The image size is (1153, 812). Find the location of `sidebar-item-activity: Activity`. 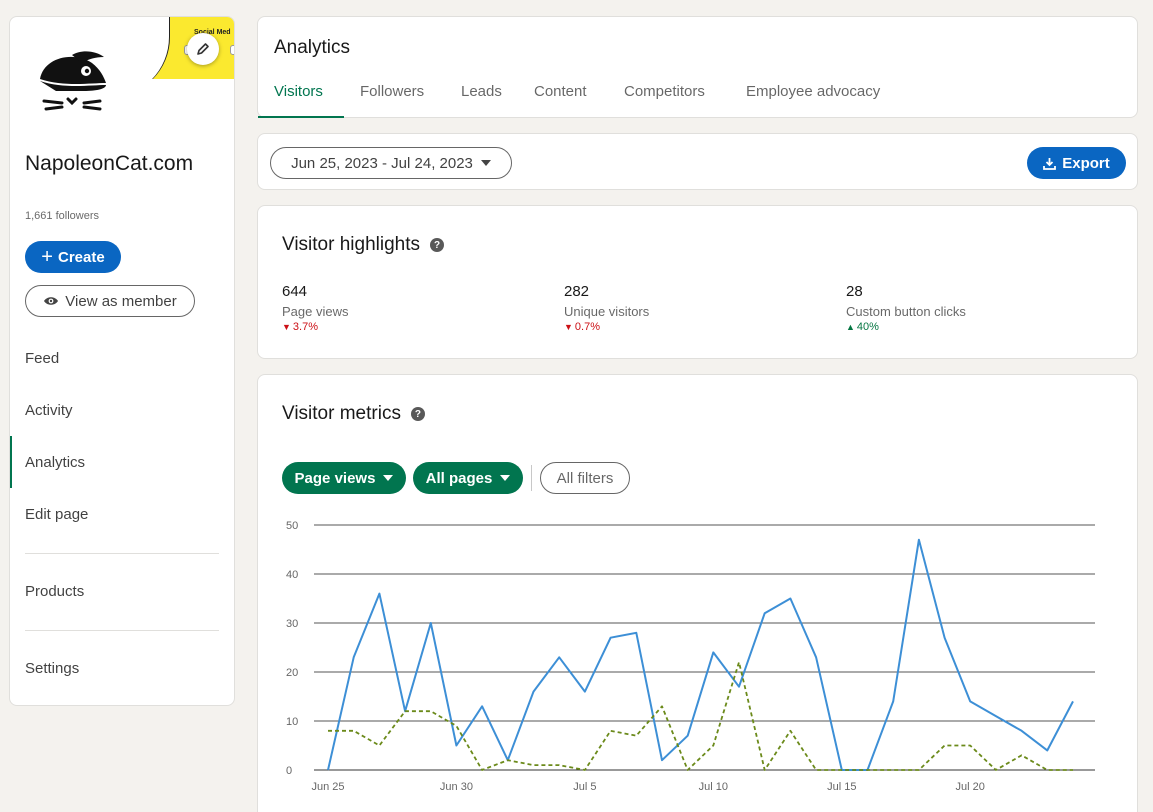

sidebar-item-activity: Activity is located at coordinates (49, 410).